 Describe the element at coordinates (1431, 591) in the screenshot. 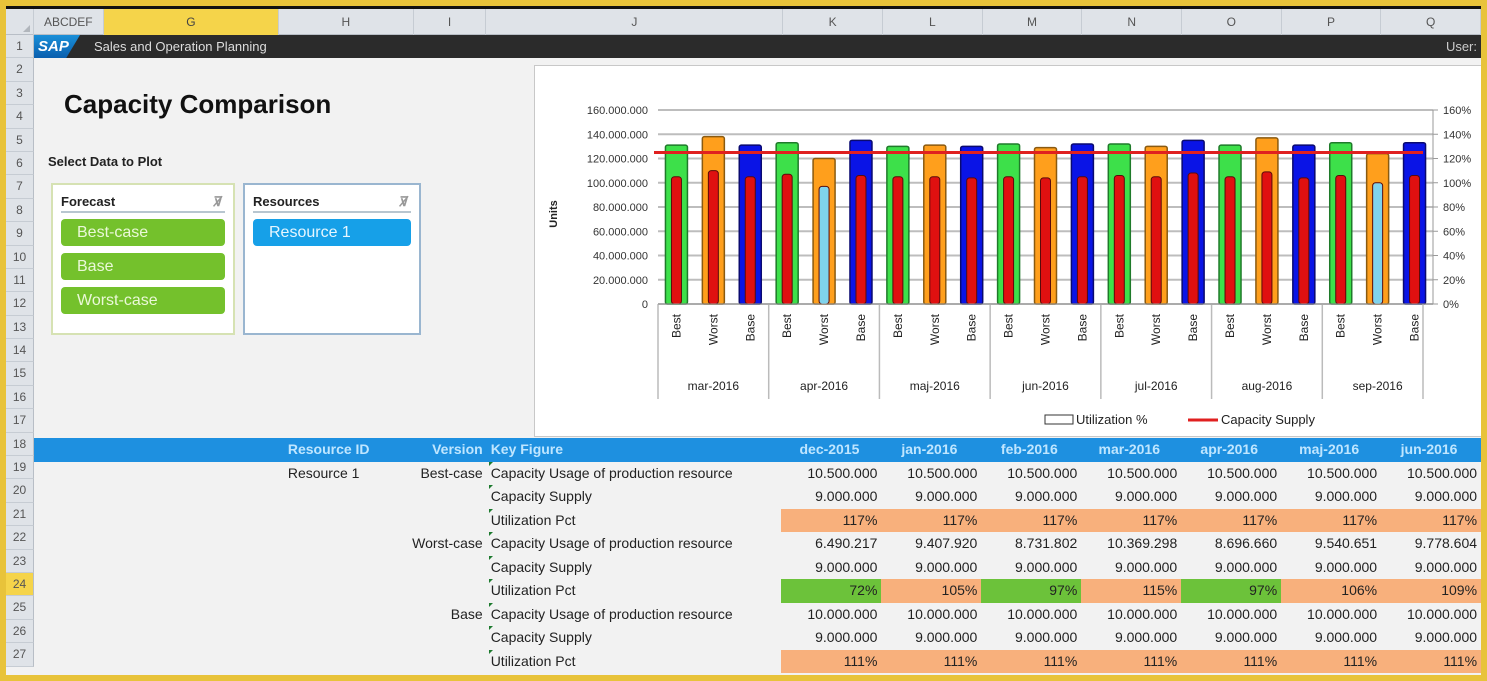

I see `value-cell: 109%` at that location.